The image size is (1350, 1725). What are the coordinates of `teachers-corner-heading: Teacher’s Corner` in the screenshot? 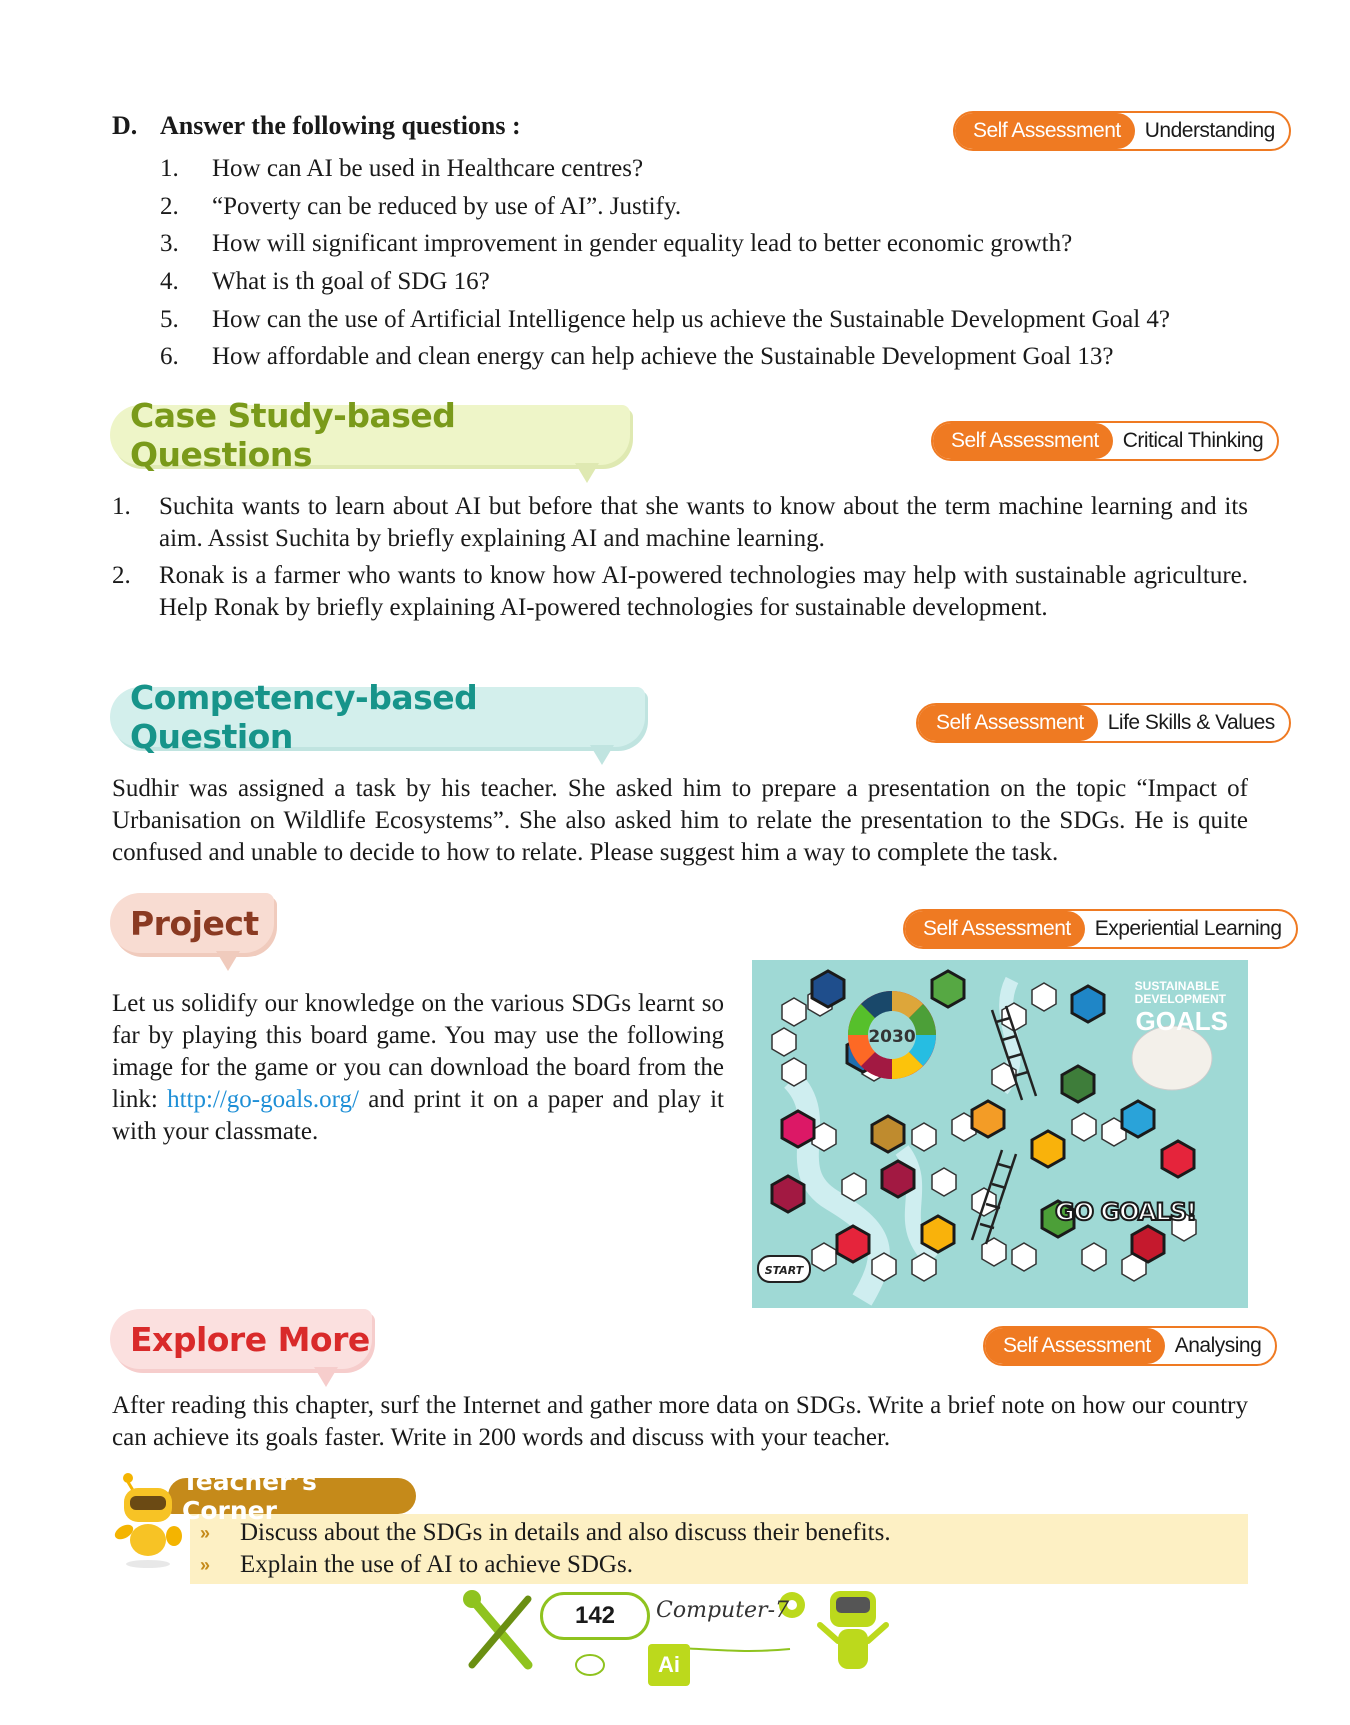 It's located at (292, 1496).